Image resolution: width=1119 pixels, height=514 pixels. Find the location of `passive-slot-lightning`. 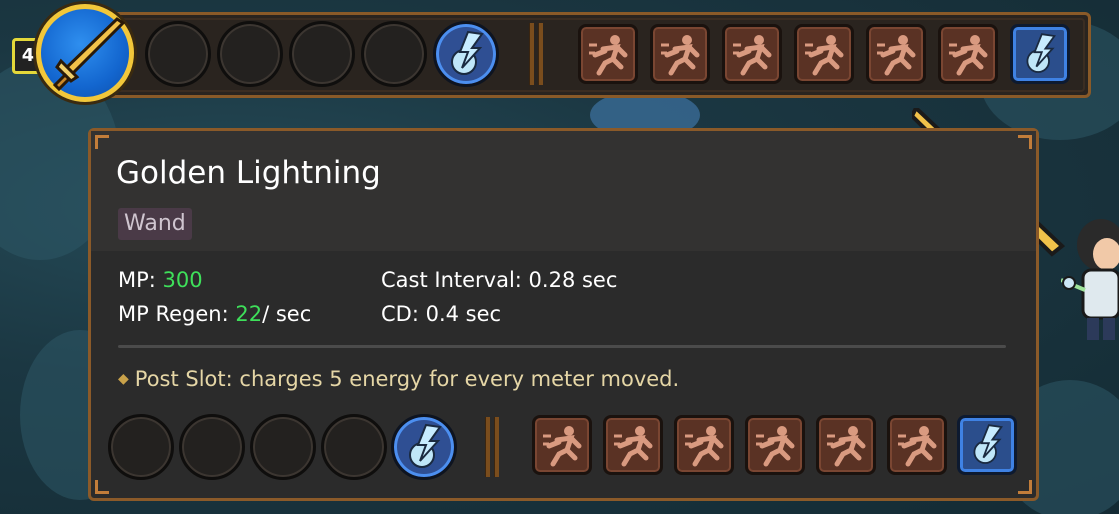

passive-slot-lightning is located at coordinates (1040, 54).